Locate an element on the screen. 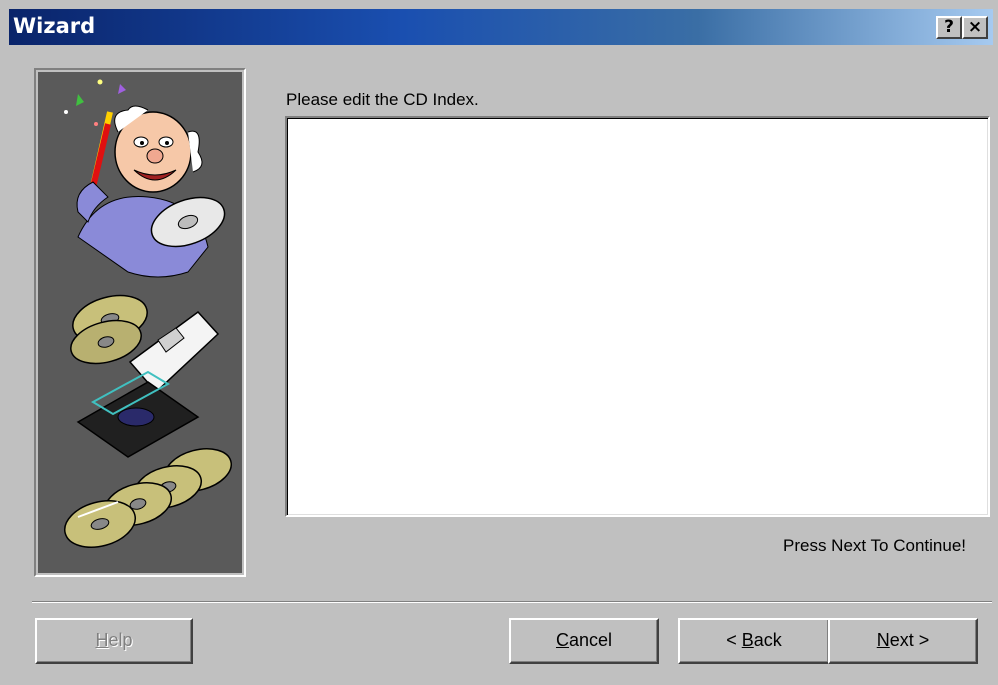 The width and height of the screenshot is (998, 685). cancel-mnemonic: C is located at coordinates (562, 640).